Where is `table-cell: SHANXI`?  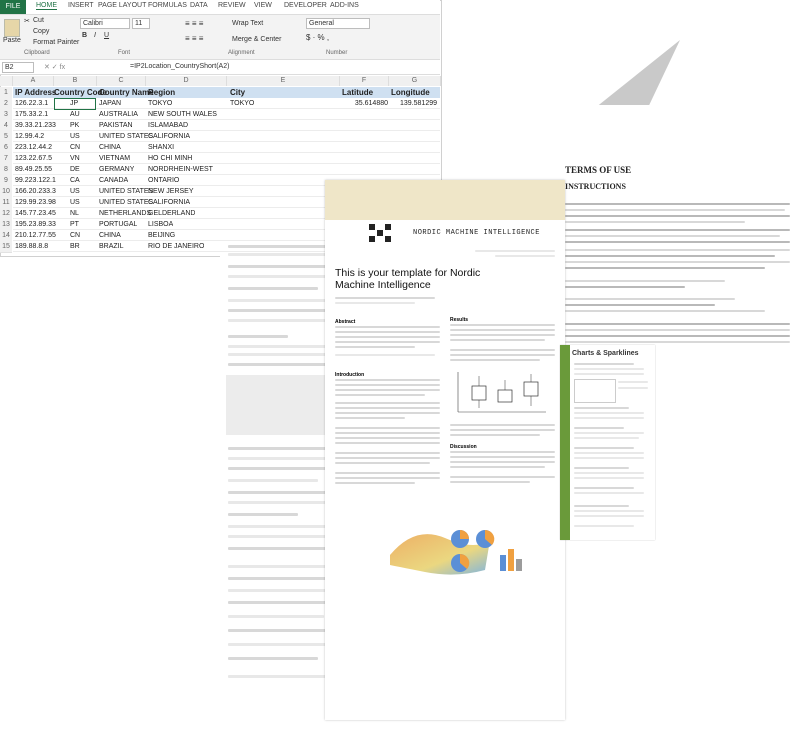
table-cell: SHANXI is located at coordinates (161, 147).